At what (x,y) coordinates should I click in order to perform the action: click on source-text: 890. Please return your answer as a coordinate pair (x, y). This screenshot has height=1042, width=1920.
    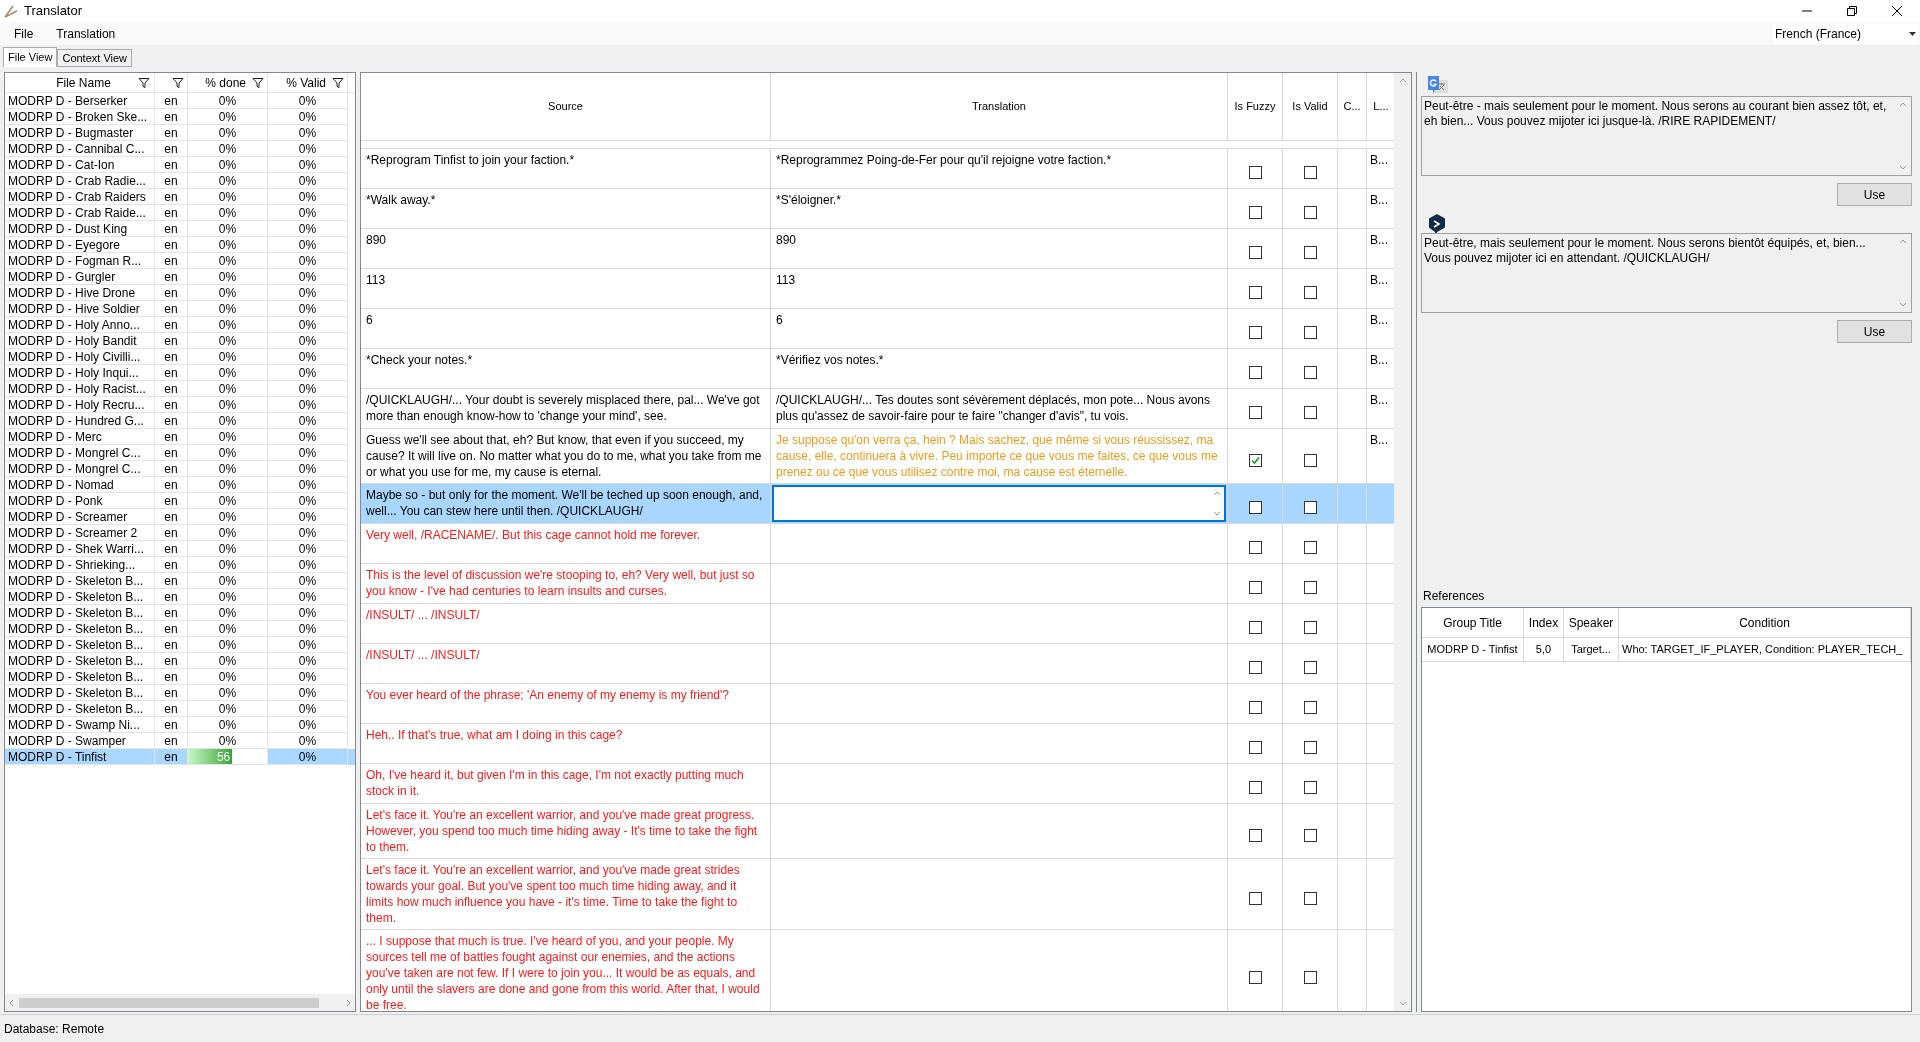
    Looking at the image, I should click on (376, 240).